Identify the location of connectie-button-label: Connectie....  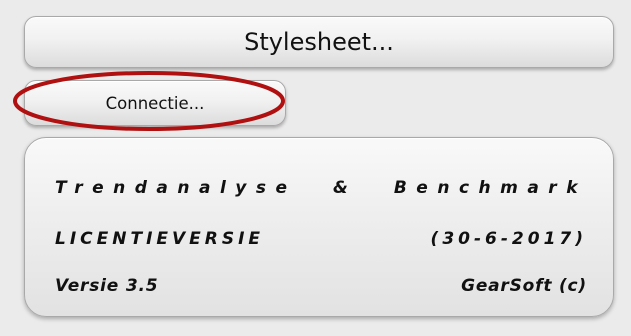
(155, 103).